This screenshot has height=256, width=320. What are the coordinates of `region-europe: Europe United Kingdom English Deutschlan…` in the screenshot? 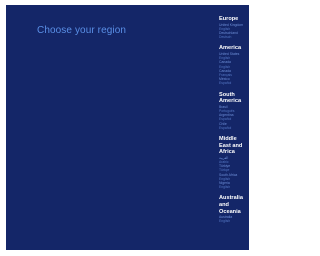 It's located at (233, 27).